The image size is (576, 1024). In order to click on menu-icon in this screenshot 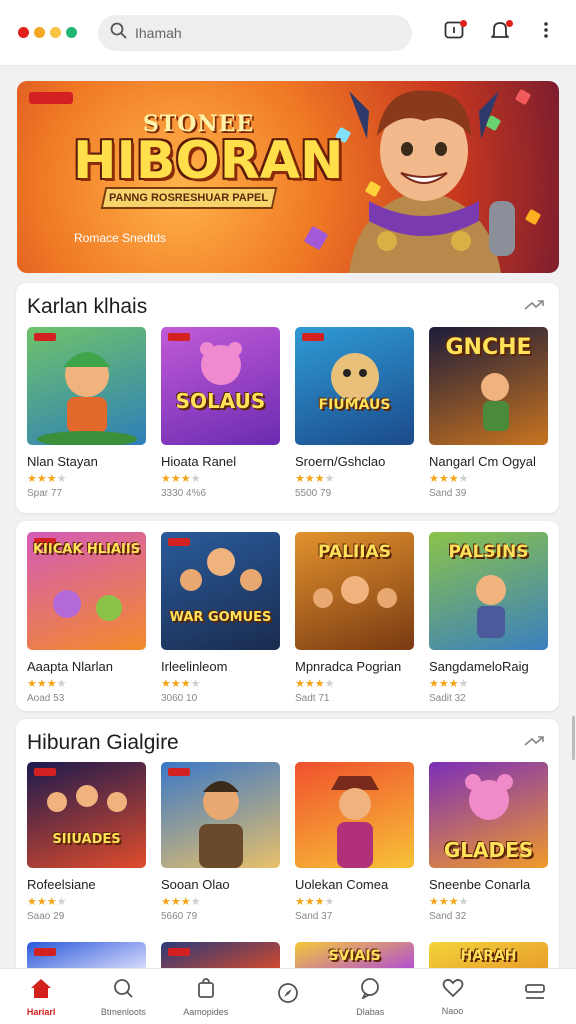, I will do `click(535, 995)`.